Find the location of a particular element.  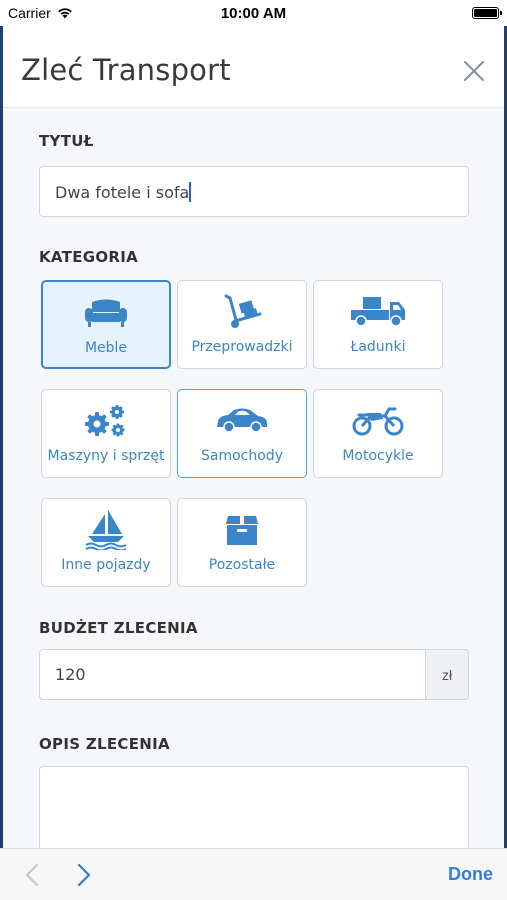

category-tile-pozostale: Pozostałe is located at coordinates (242, 542).